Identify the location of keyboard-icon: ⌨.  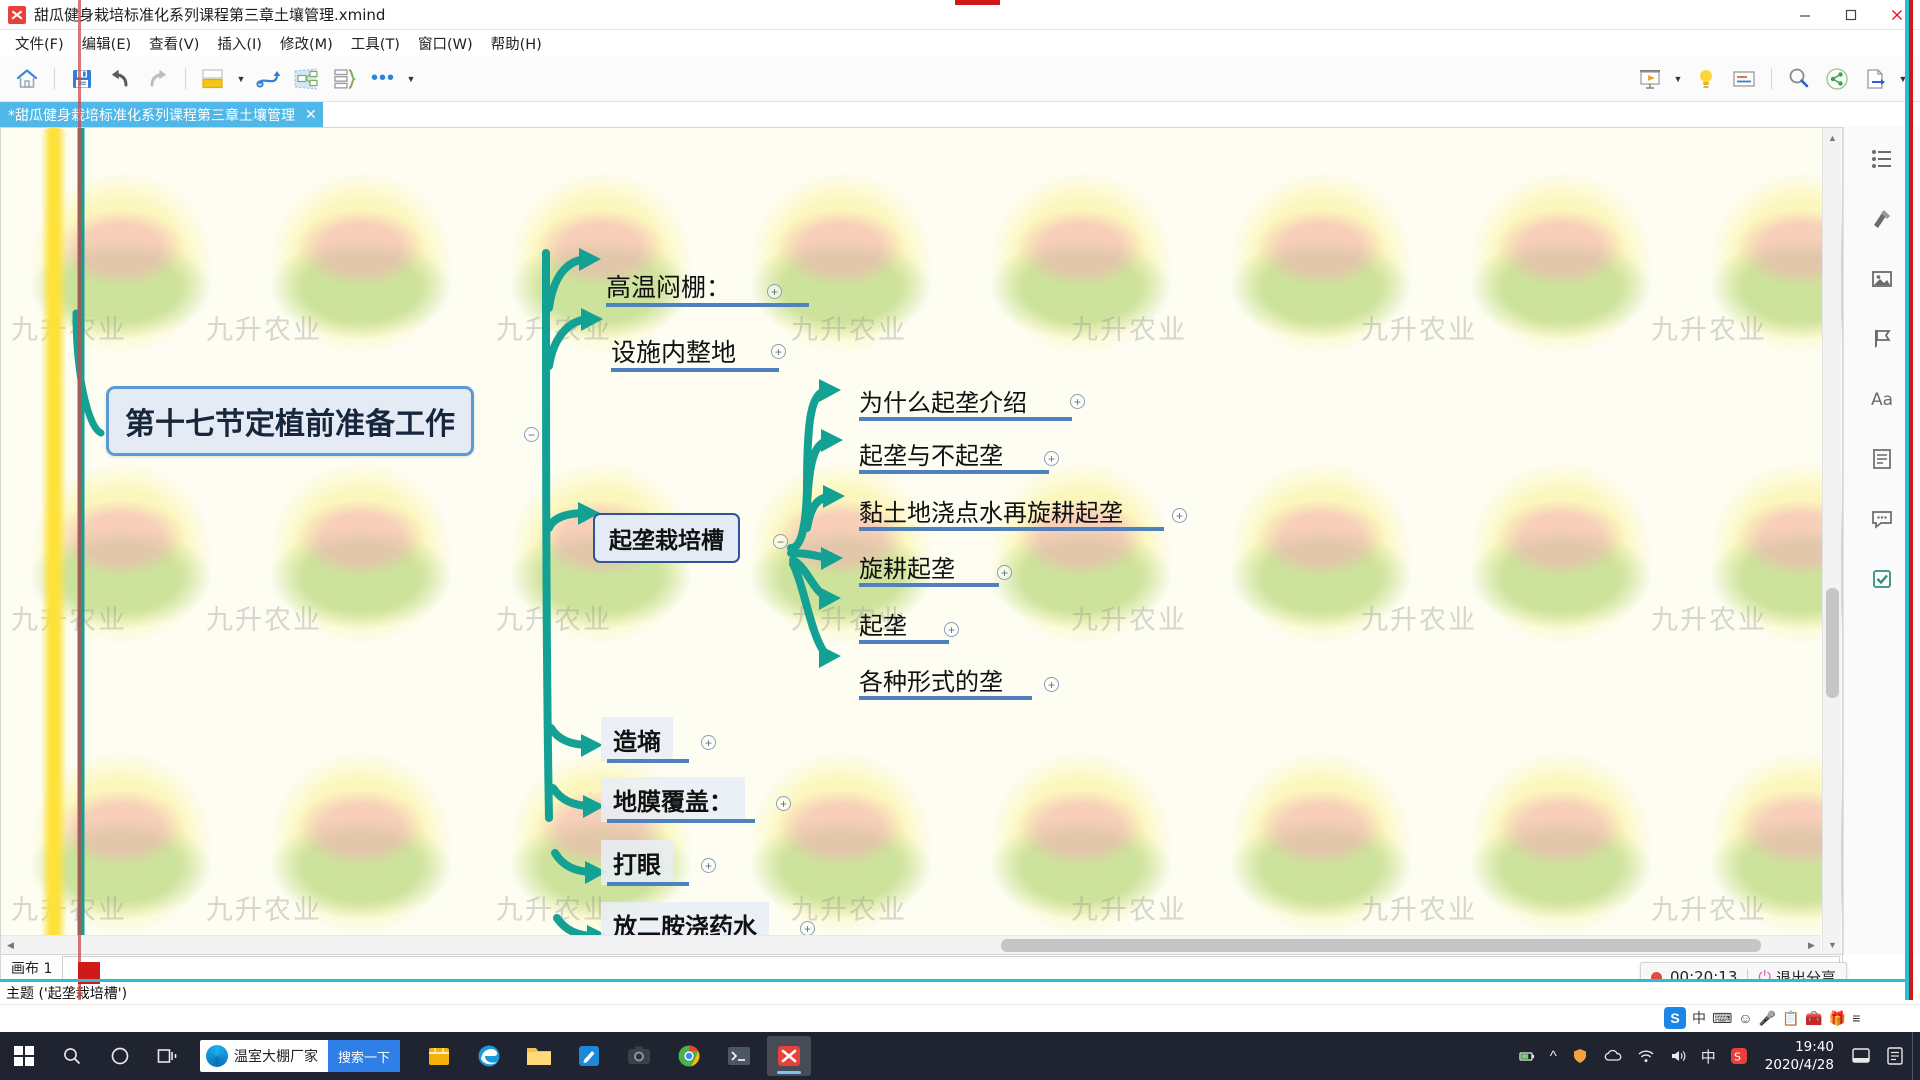
(1722, 1018).